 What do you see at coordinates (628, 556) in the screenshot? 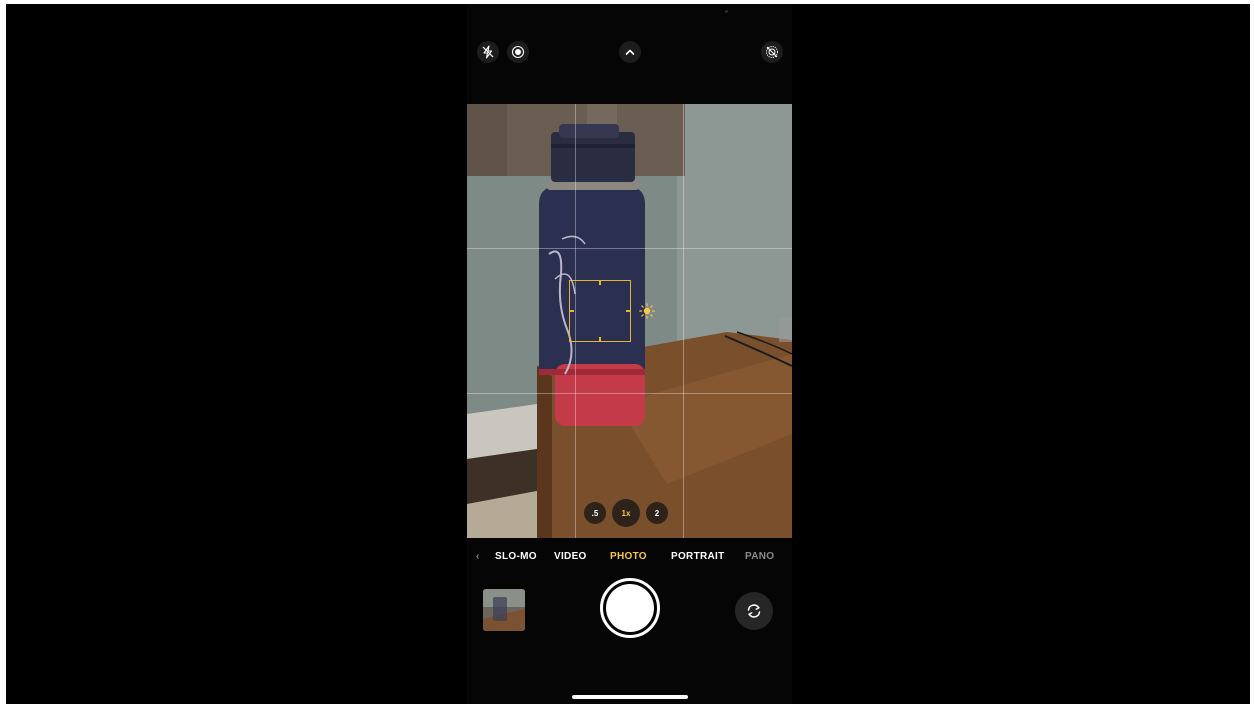
I see `mode-photo: PHOTO` at bounding box center [628, 556].